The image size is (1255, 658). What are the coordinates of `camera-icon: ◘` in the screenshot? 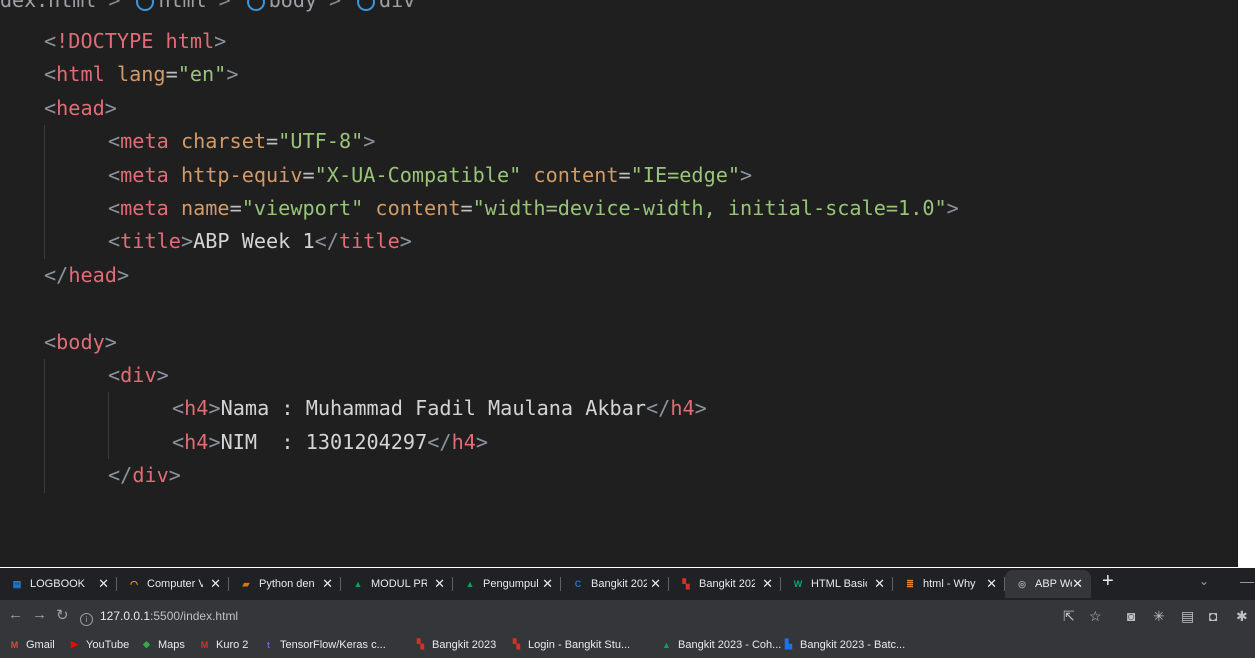 It's located at (1213, 616).